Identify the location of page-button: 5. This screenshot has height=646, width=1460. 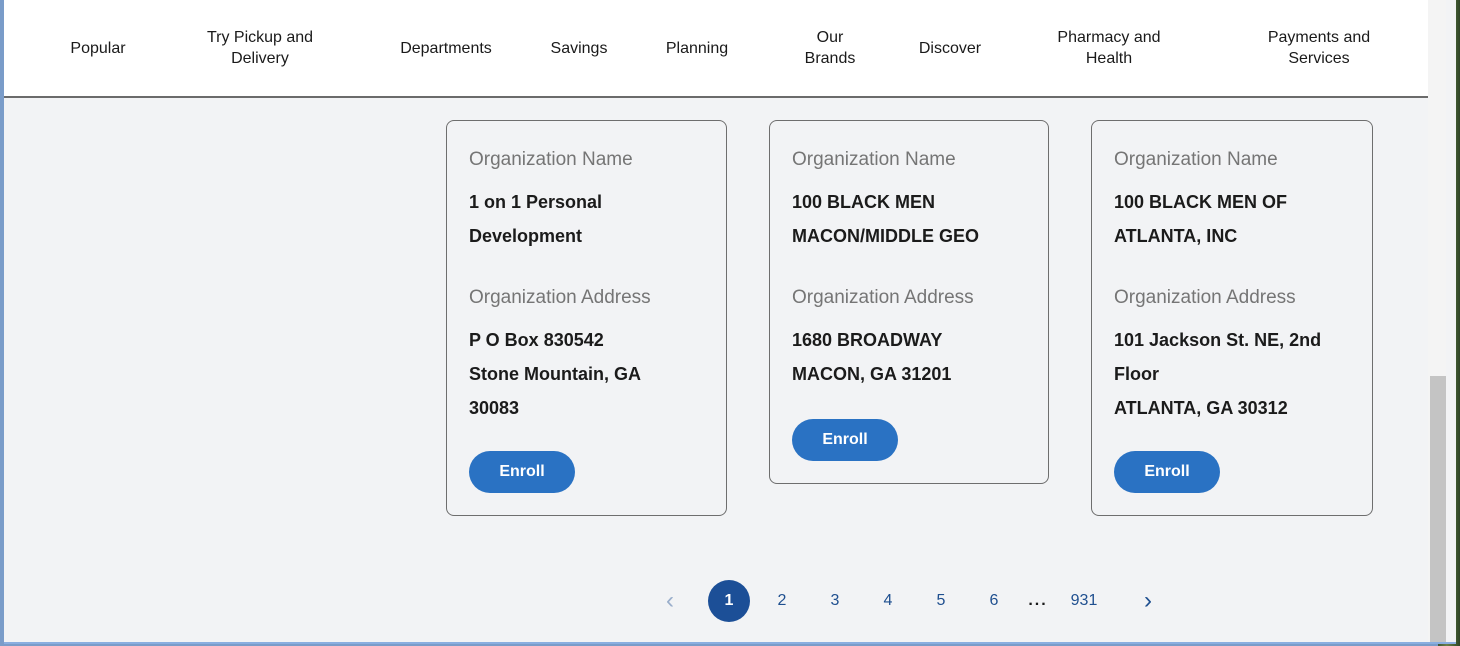
(941, 601).